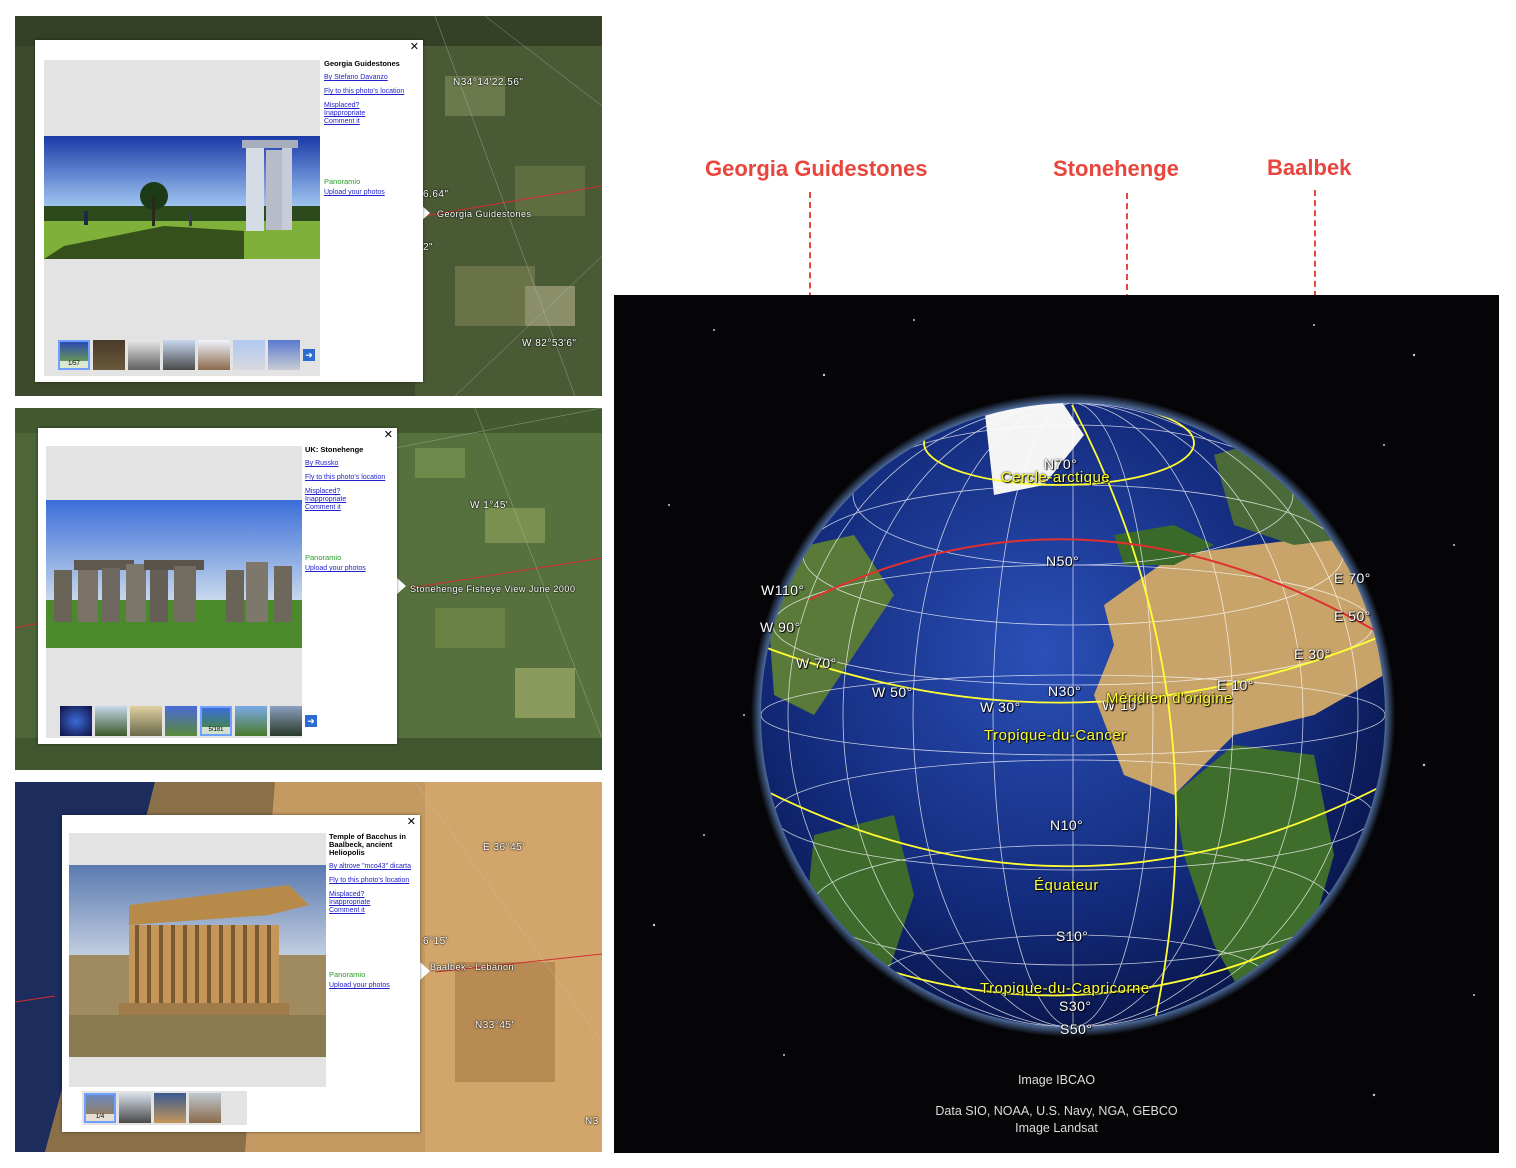 The width and height of the screenshot is (1516, 1168). I want to click on tropic-cancer-label: Tropique-du-Cancer, so click(1055, 735).